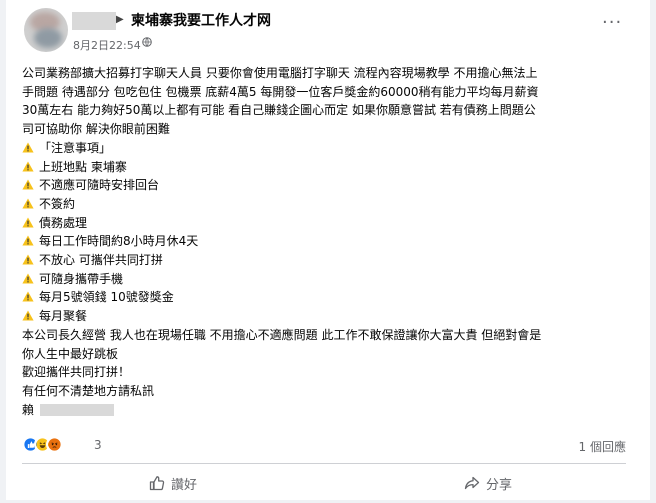 The image size is (656, 503). I want to click on list-item: 不適應可隨時安排回台, so click(332, 185).